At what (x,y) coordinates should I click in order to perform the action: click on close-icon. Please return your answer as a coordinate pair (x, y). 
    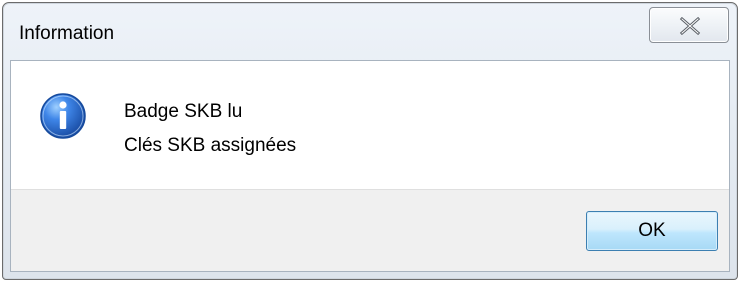
    Looking at the image, I should click on (690, 26).